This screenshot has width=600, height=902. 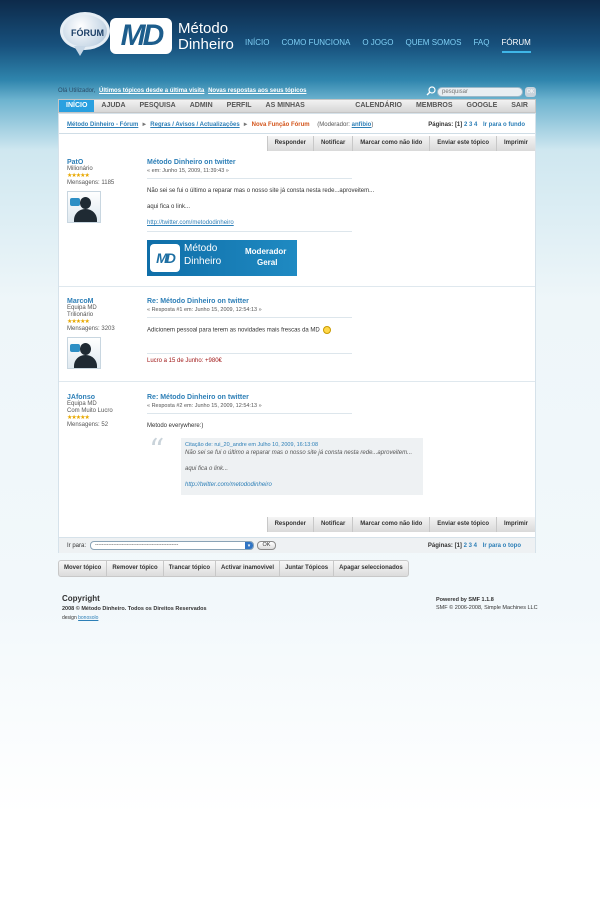 I want to click on nav-inicio: INÍCIO, so click(x=257, y=45).